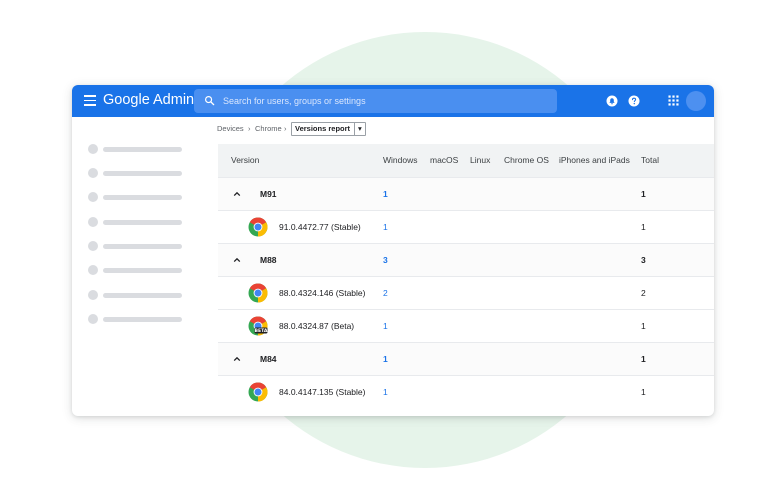 The height and width of the screenshot is (500, 784). What do you see at coordinates (90, 101) in the screenshot?
I see `menu-icon` at bounding box center [90, 101].